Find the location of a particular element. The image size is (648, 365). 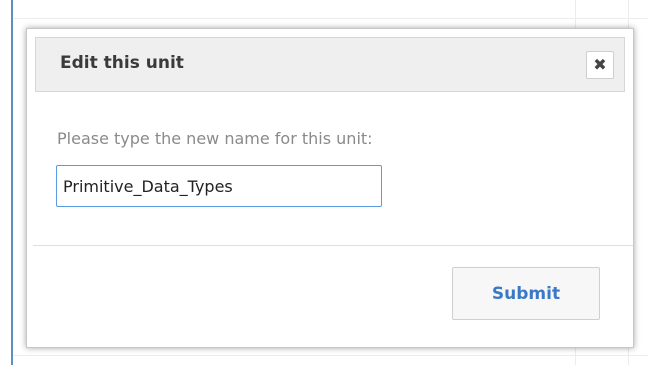

divider is located at coordinates (333, 245).